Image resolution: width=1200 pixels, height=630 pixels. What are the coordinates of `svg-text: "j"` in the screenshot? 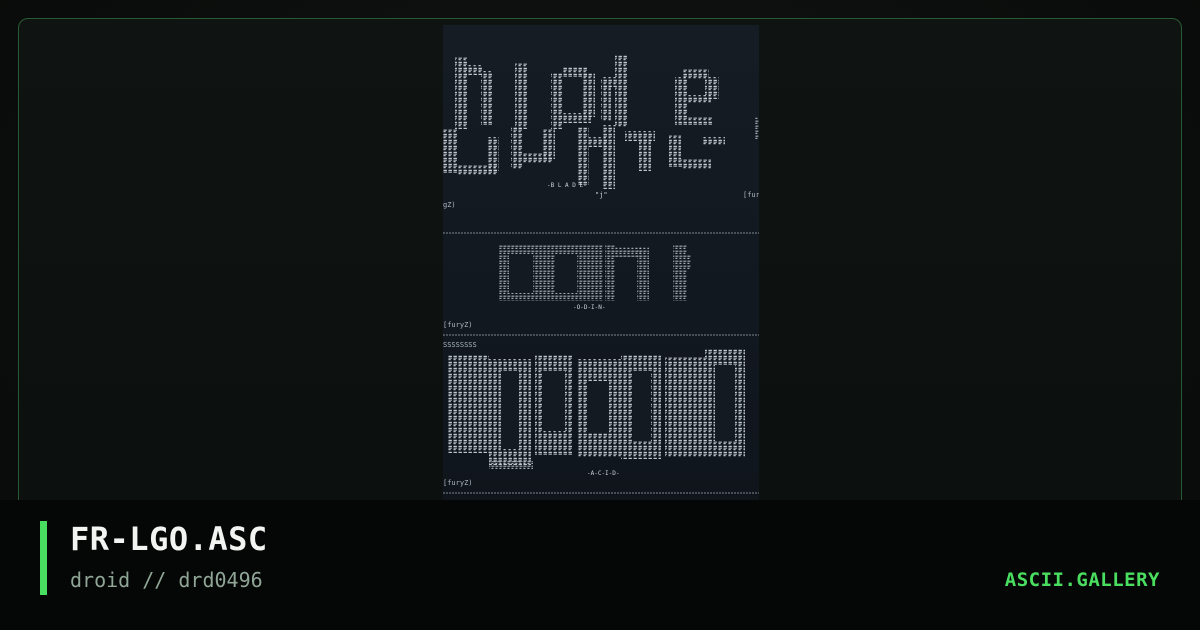 It's located at (601, 195).